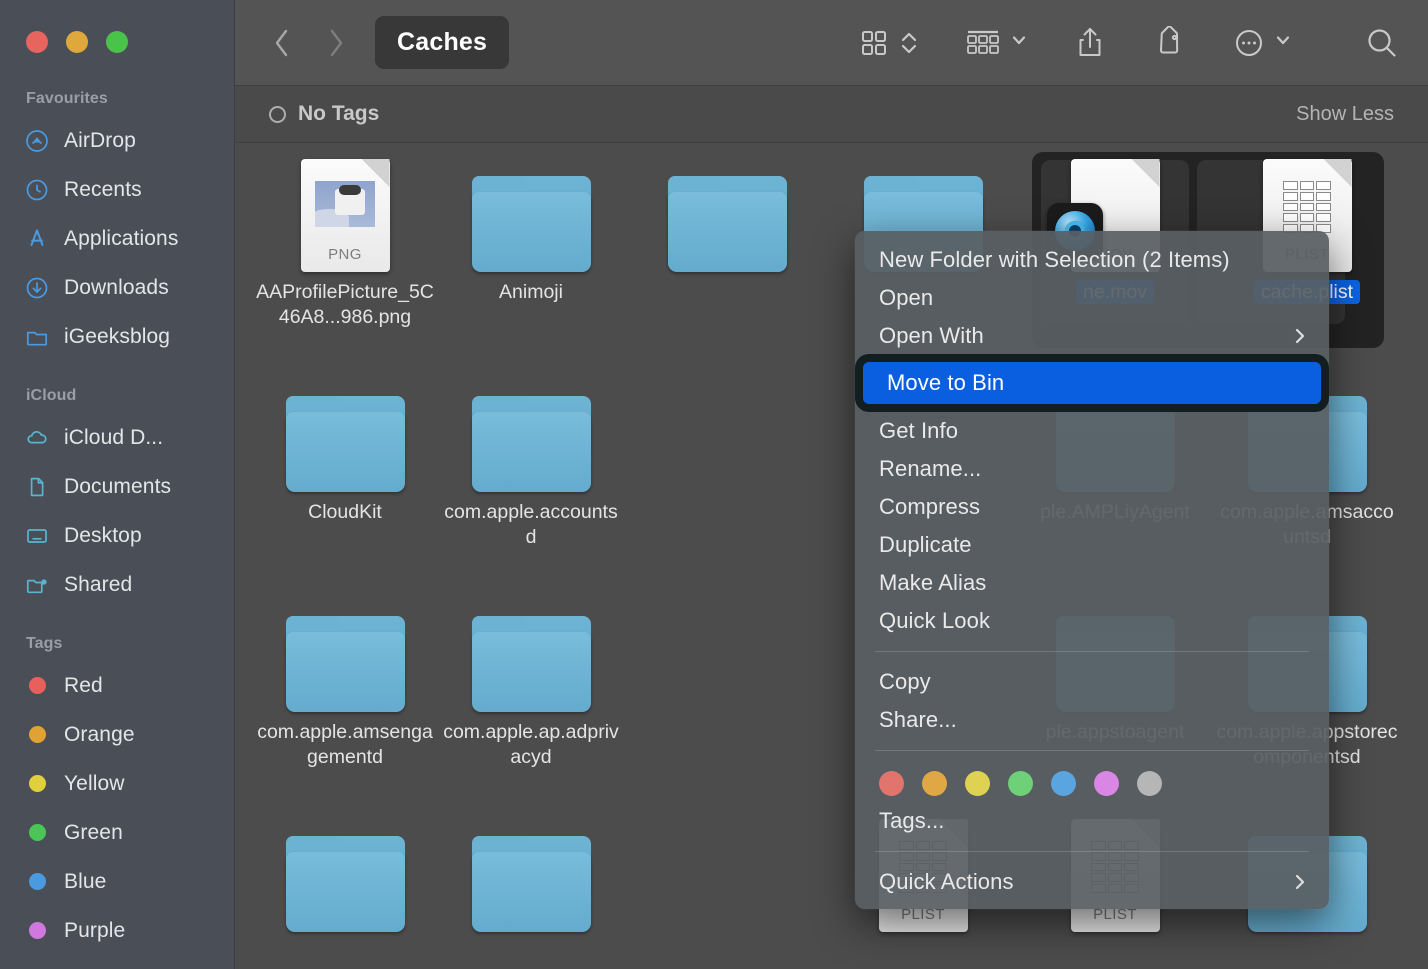 The height and width of the screenshot is (969, 1428). I want to click on share-button, so click(1090, 43).